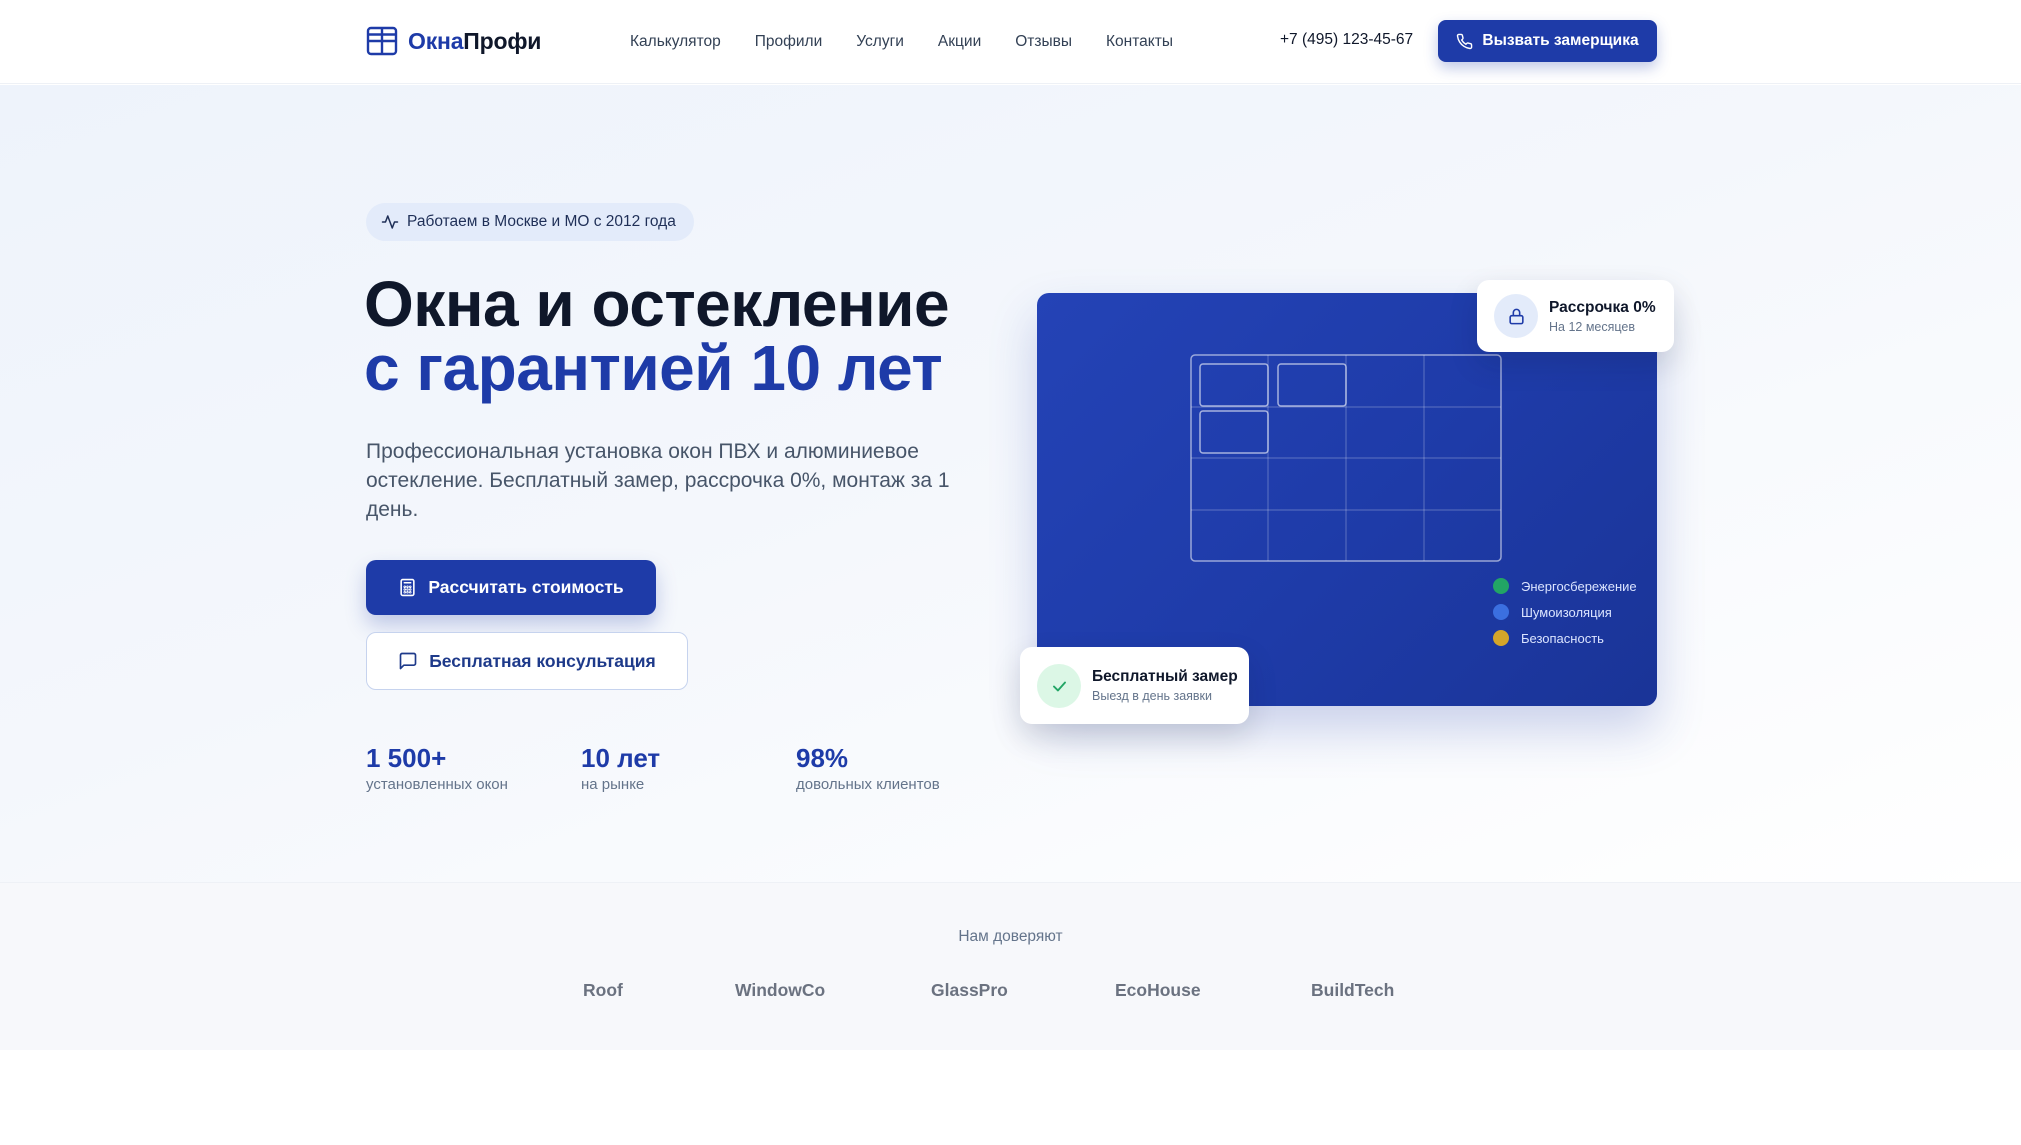  What do you see at coordinates (1501, 638) in the screenshot?
I see `yellow-dot-icon` at bounding box center [1501, 638].